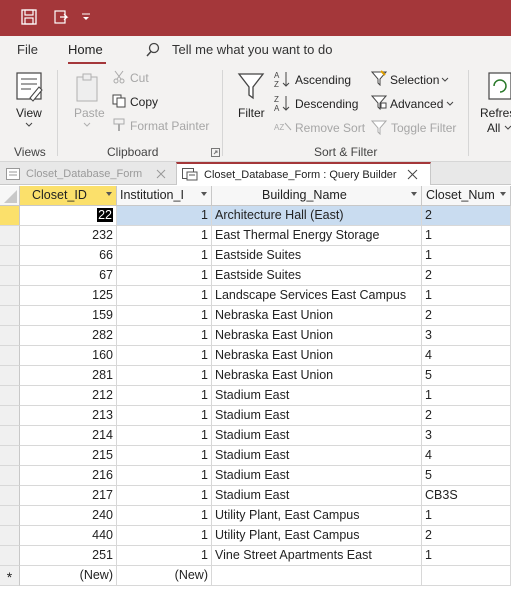 This screenshot has width=511, height=610. I want to click on cell-closet-id: 440, so click(68, 536).